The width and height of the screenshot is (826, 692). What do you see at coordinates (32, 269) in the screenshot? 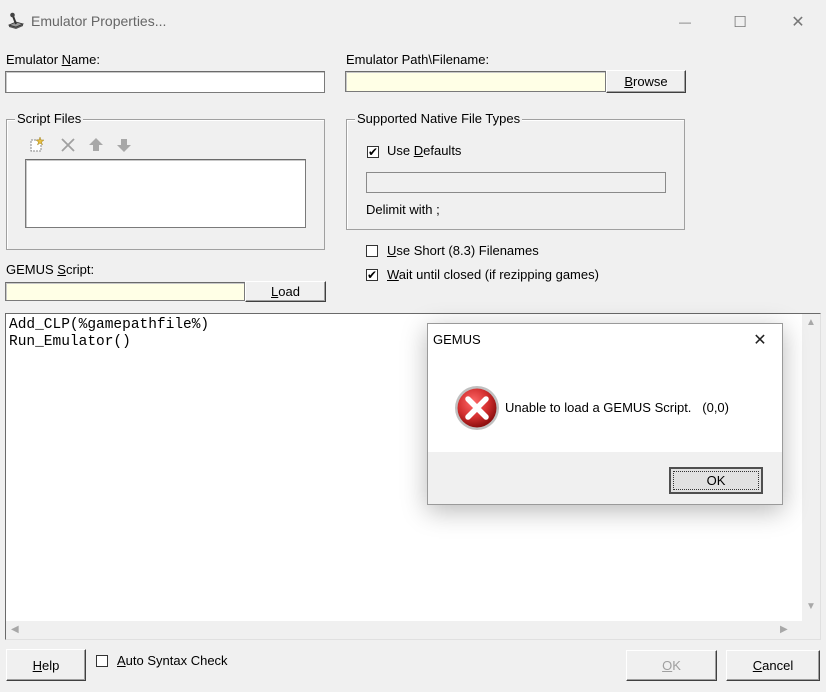
I see `gemus-script-pre: GEMUS` at bounding box center [32, 269].